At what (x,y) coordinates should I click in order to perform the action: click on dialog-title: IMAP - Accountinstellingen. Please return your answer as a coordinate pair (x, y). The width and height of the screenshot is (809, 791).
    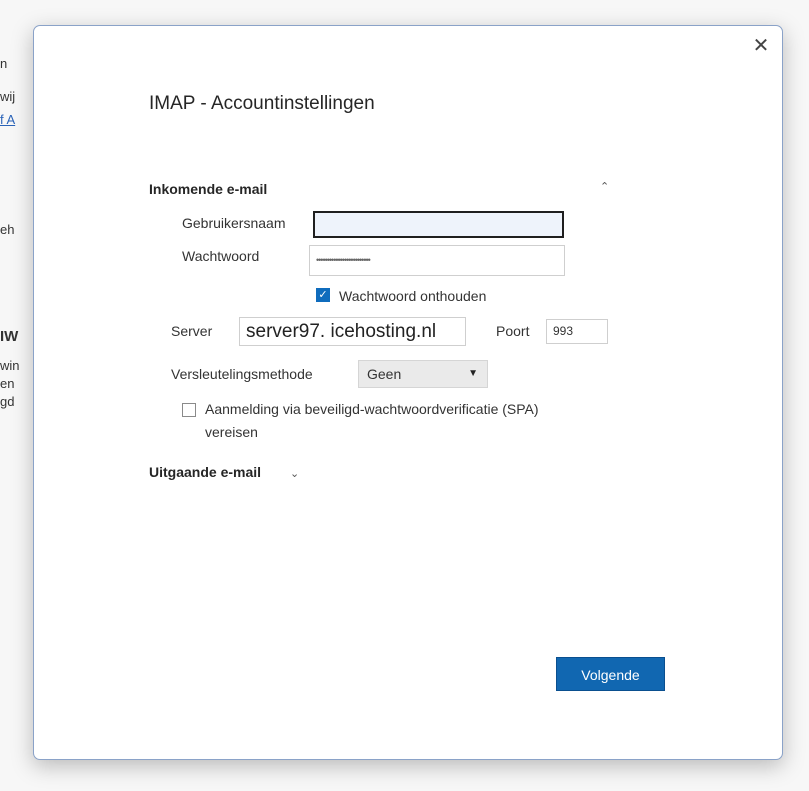
    Looking at the image, I should click on (262, 103).